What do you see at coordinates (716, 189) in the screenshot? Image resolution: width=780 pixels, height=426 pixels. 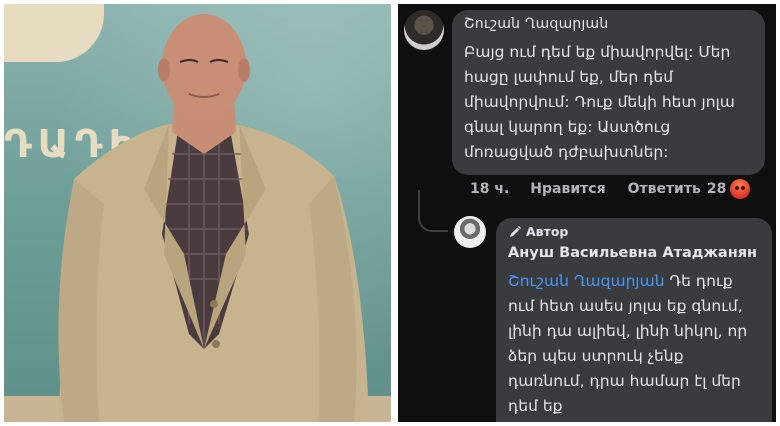 I see `reaction-count: 28` at bounding box center [716, 189].